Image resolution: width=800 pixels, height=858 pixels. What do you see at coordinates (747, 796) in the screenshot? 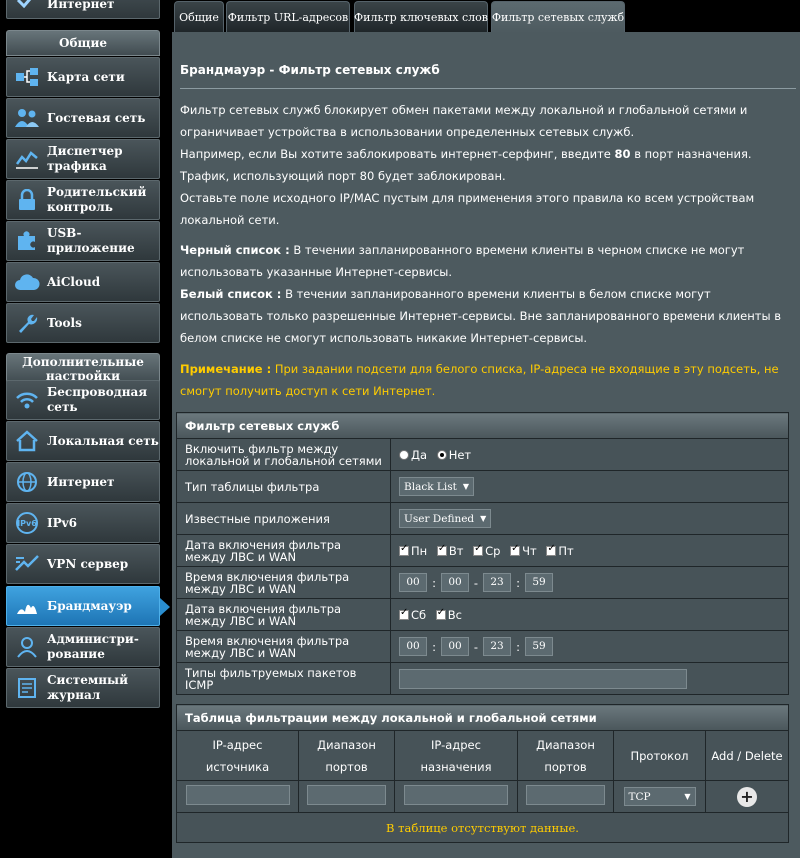
I see `add-rule-icon: +` at bounding box center [747, 796].